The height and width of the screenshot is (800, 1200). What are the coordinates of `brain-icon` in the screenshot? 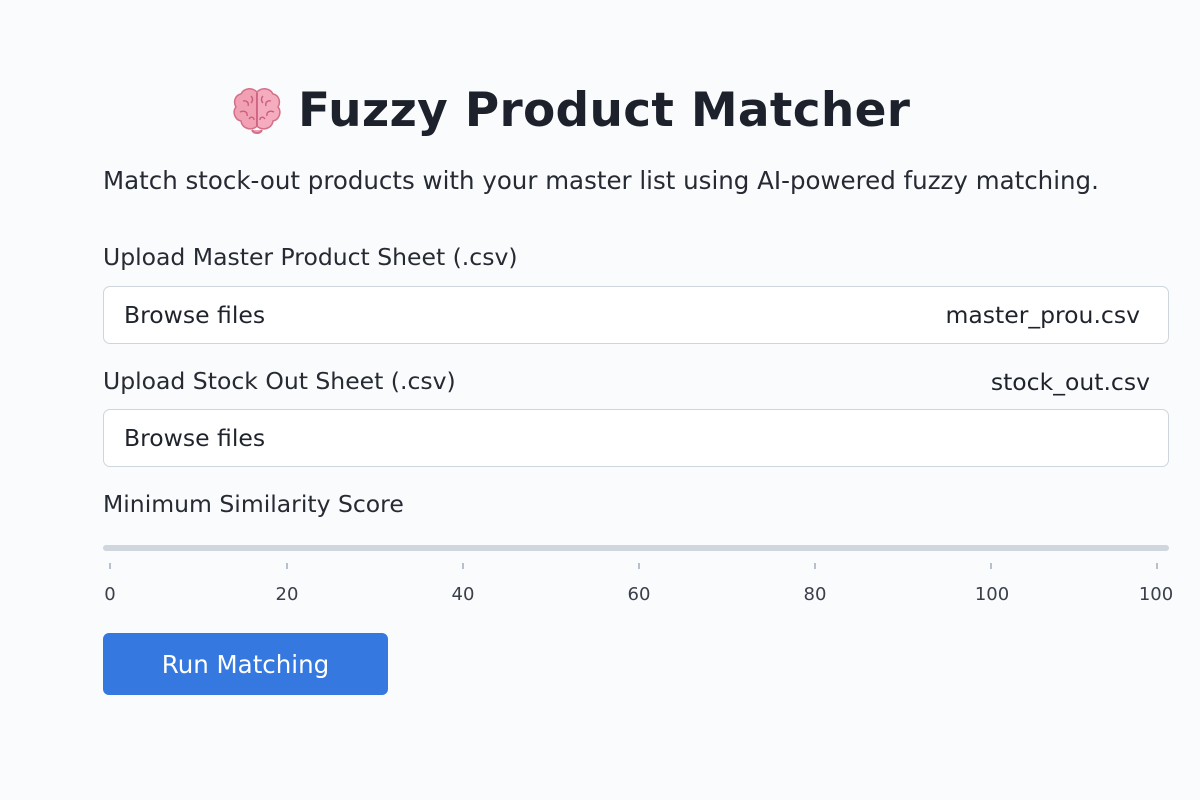 It's located at (257, 110).